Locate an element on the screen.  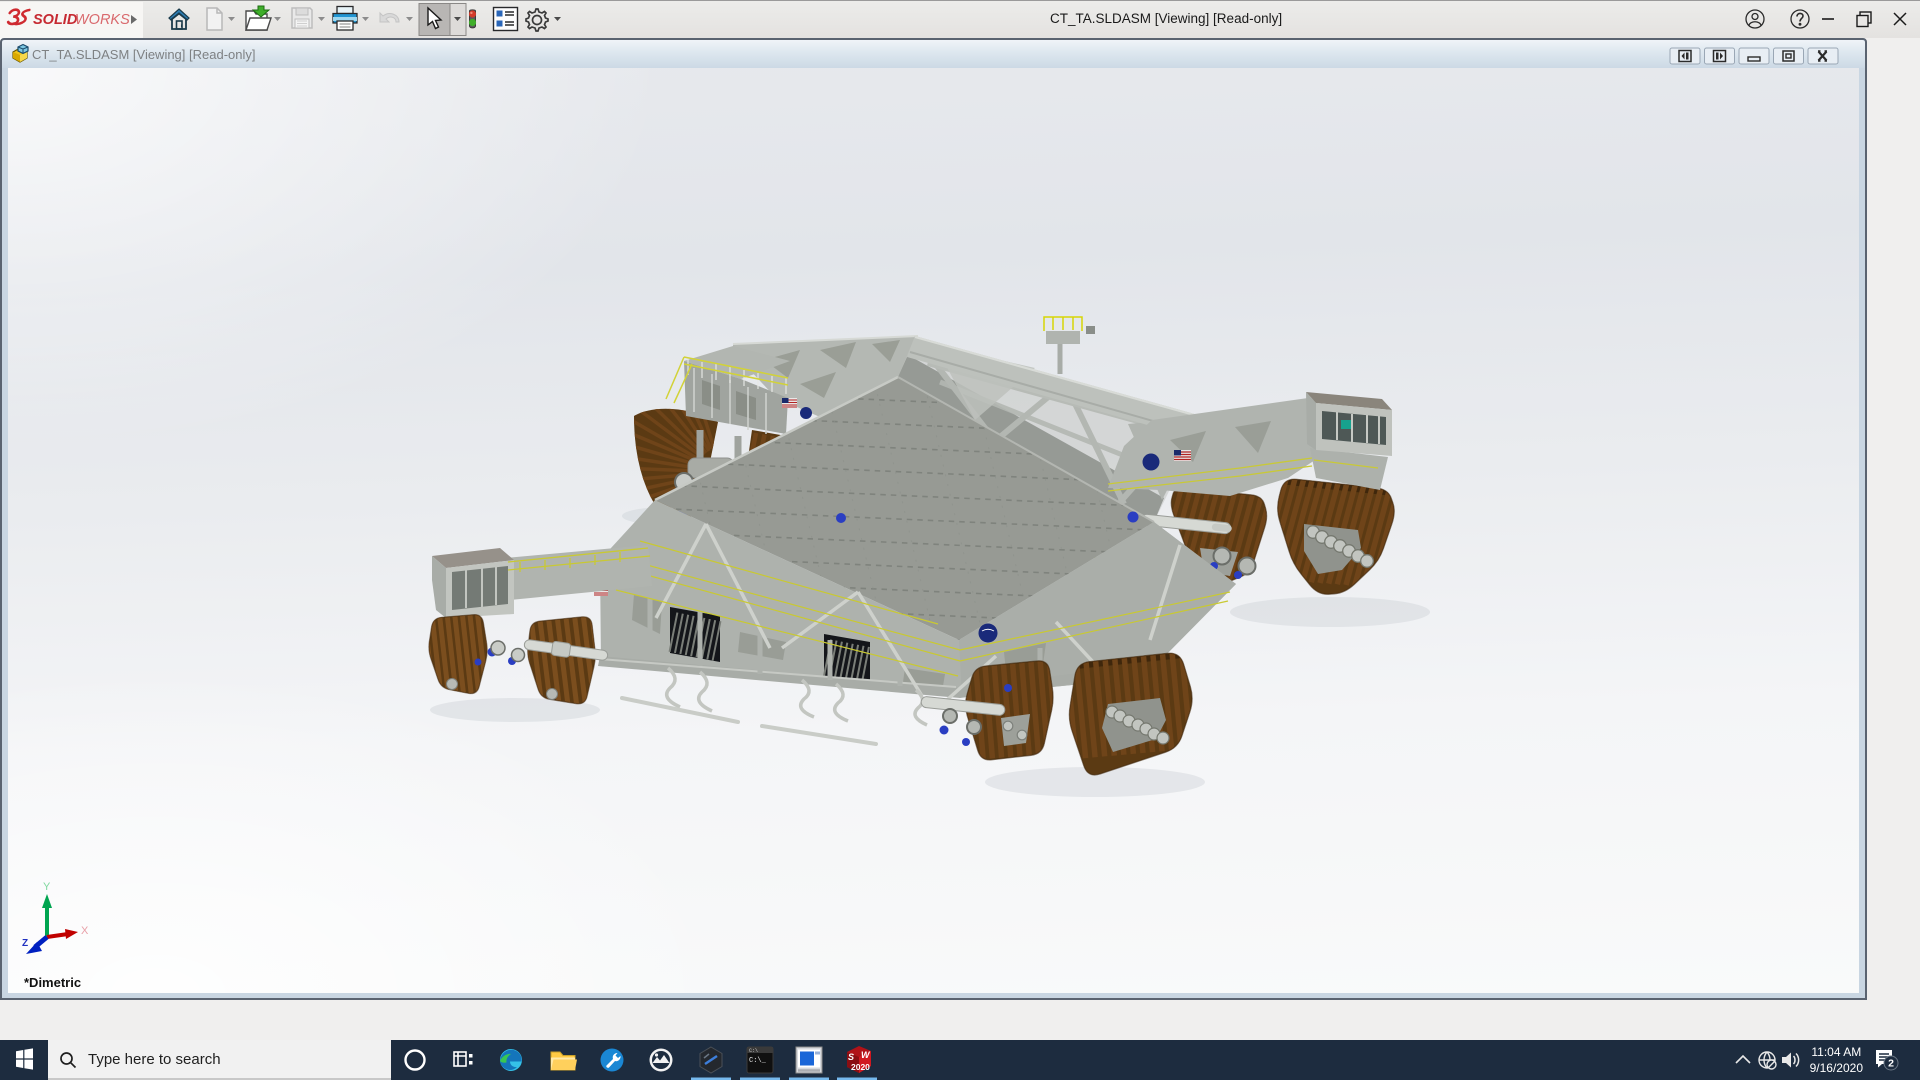
svg-text: Y is located at coordinates (47, 887).